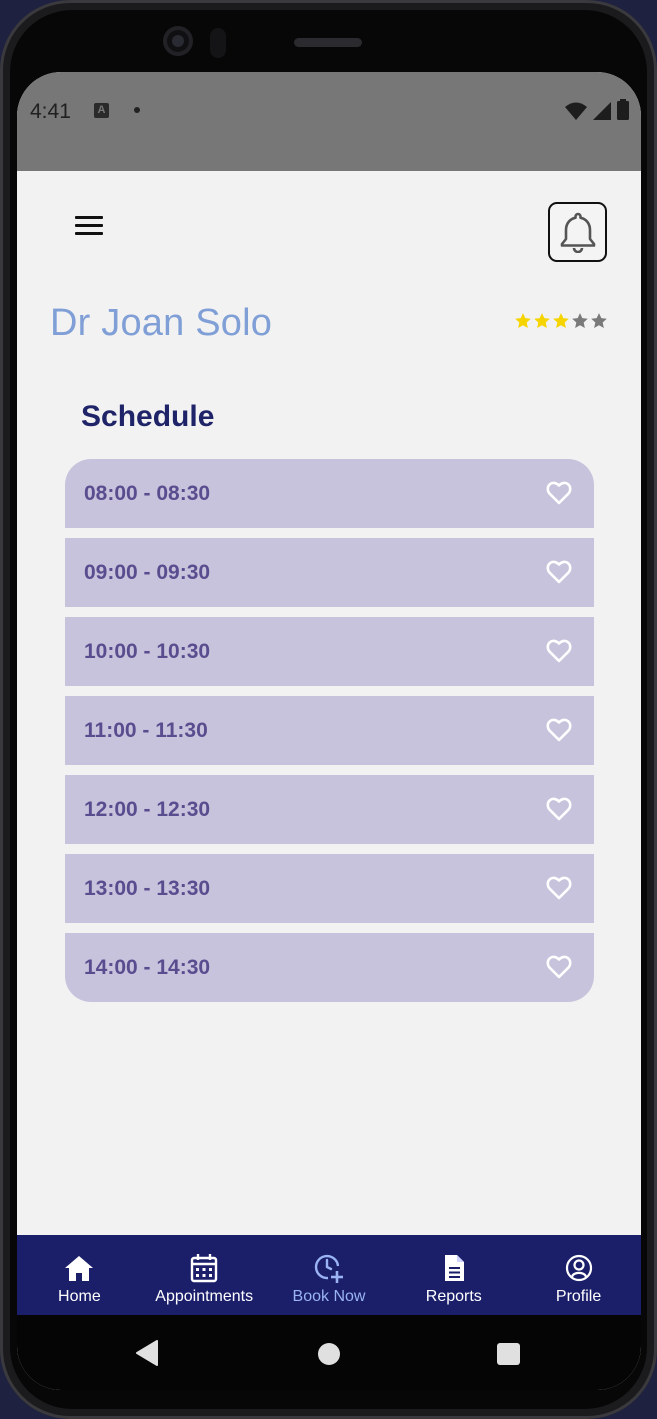 The width and height of the screenshot is (657, 1419). I want to click on notification-dot-icon, so click(137, 110).